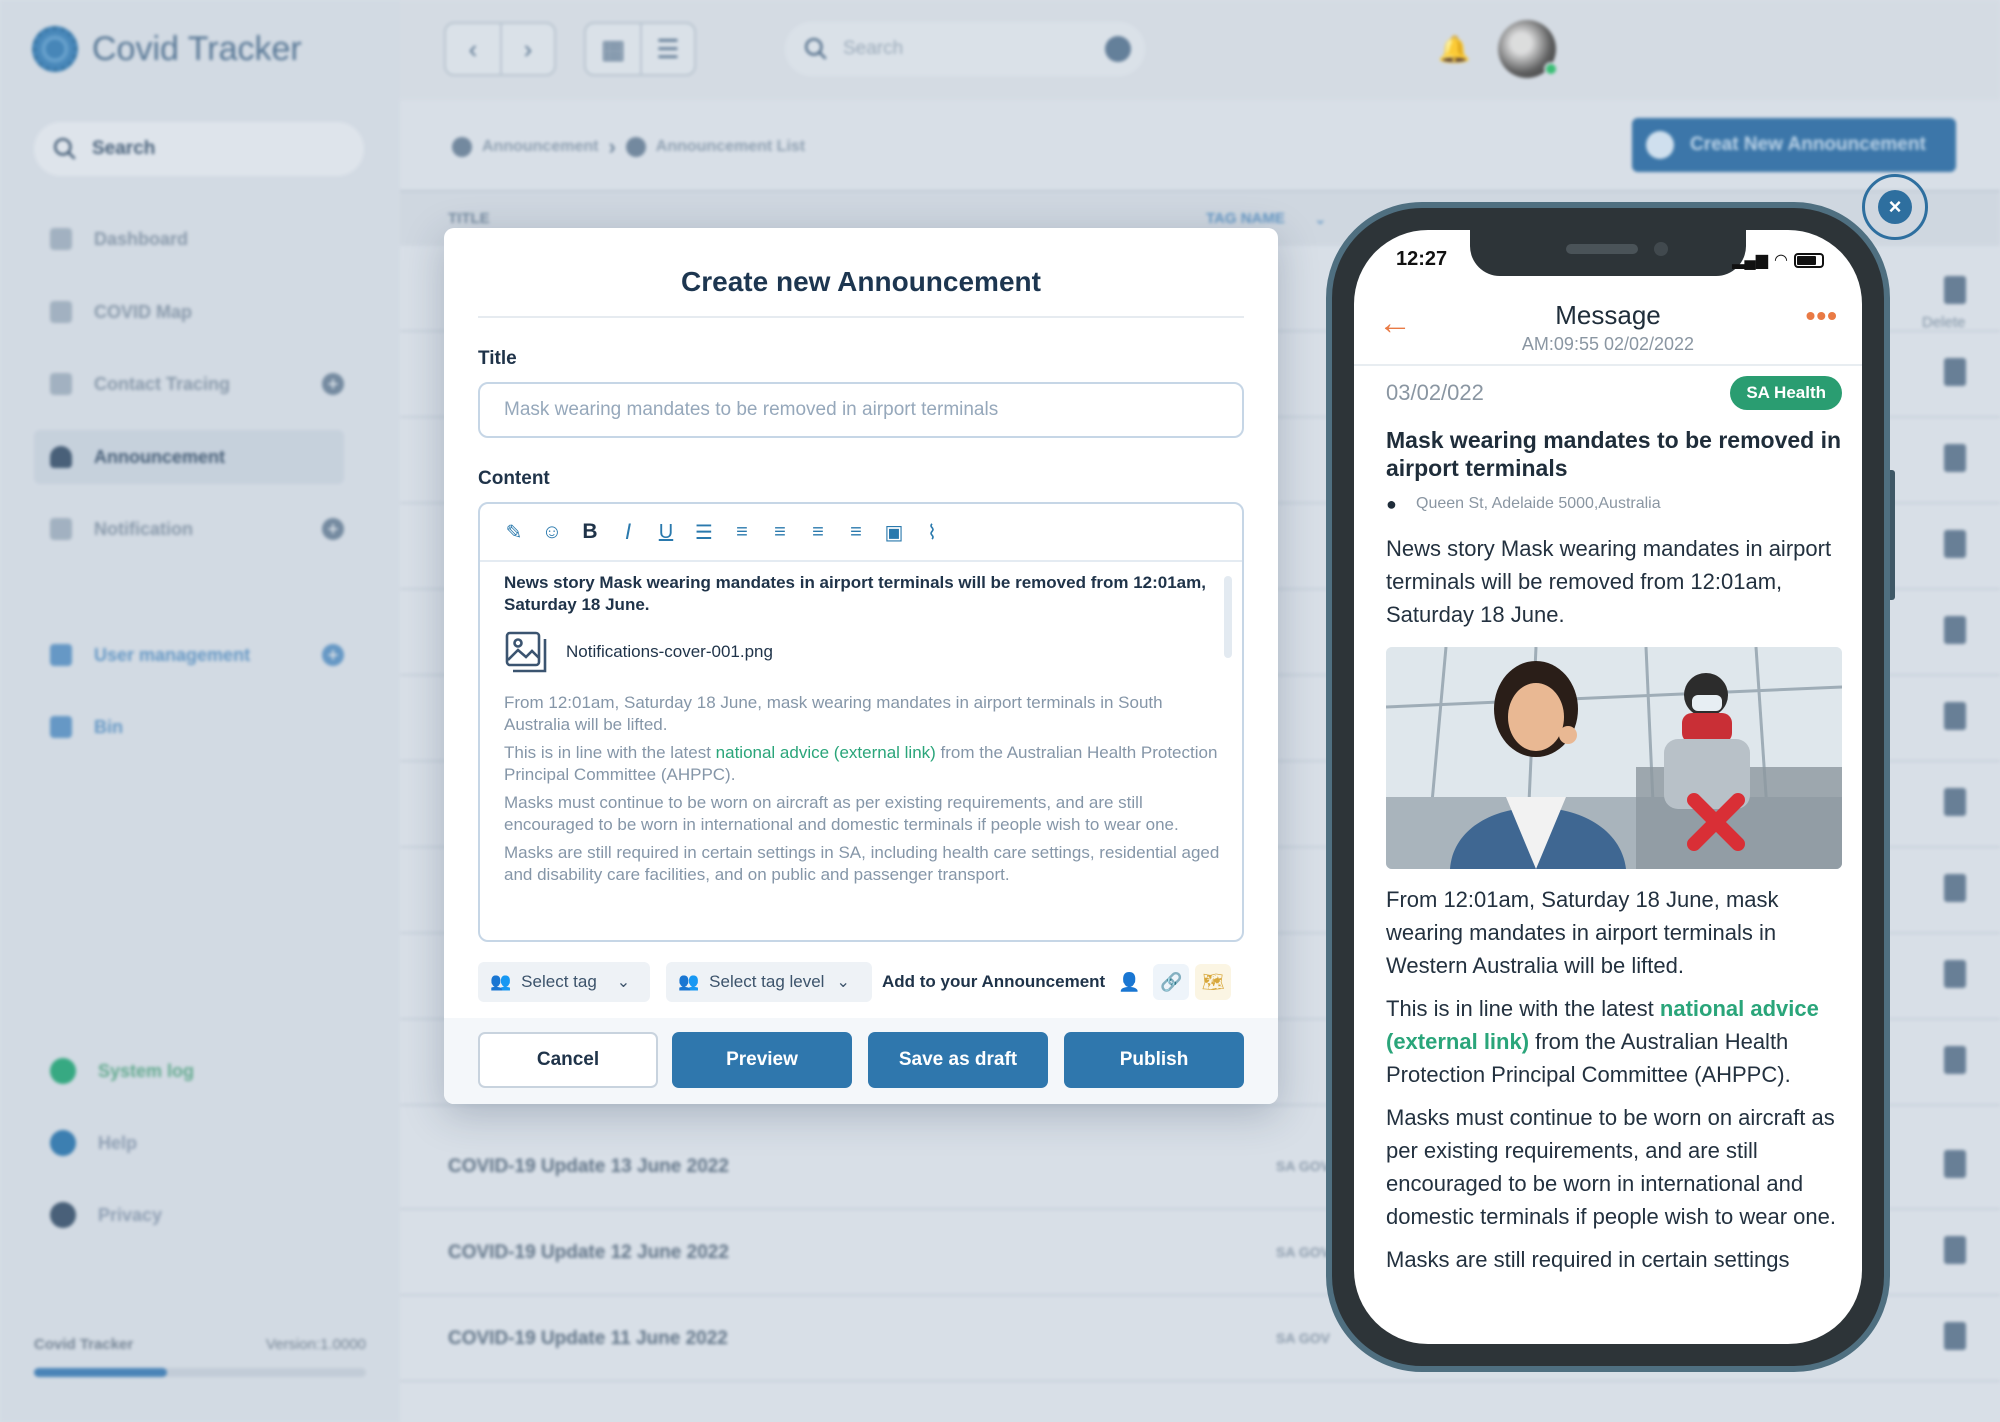  I want to click on sidebar-item-notification: Notification +, so click(189, 529).